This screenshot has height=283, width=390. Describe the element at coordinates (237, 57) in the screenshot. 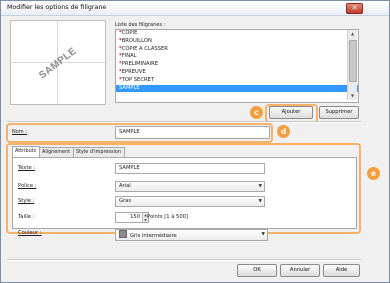

I see `list-item: *FINAL` at that location.